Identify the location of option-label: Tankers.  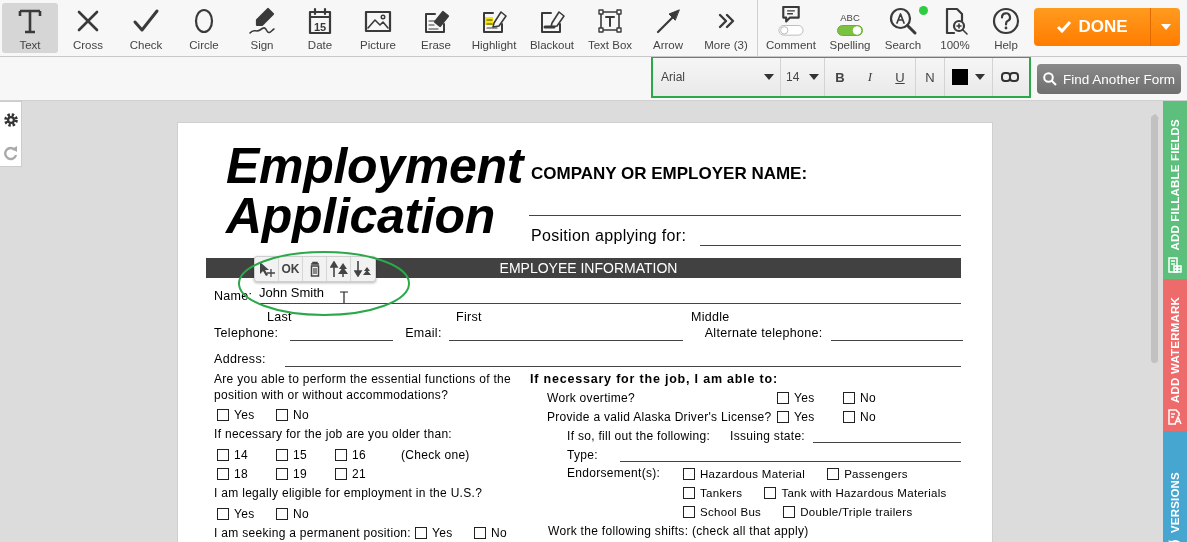
(721, 492).